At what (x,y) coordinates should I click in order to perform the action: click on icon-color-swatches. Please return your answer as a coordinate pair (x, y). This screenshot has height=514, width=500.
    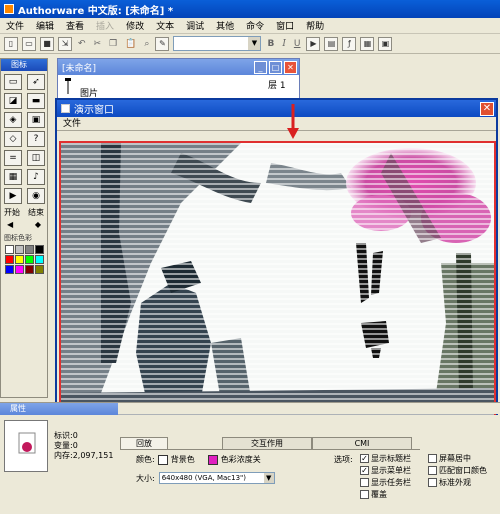
    Looking at the image, I should click on (24, 259).